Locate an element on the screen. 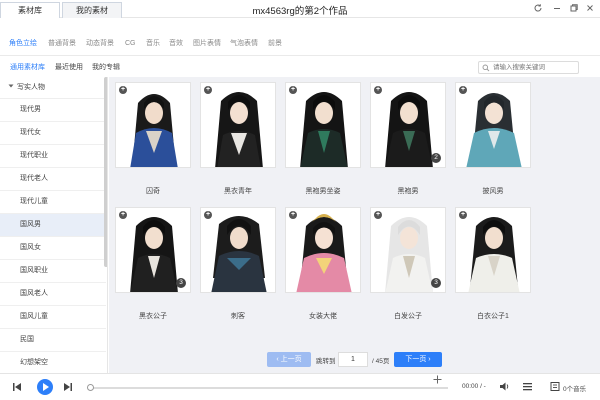 This screenshot has width=600, height=400. category-tab-normal-bg: 普通背景 is located at coordinates (62, 44).